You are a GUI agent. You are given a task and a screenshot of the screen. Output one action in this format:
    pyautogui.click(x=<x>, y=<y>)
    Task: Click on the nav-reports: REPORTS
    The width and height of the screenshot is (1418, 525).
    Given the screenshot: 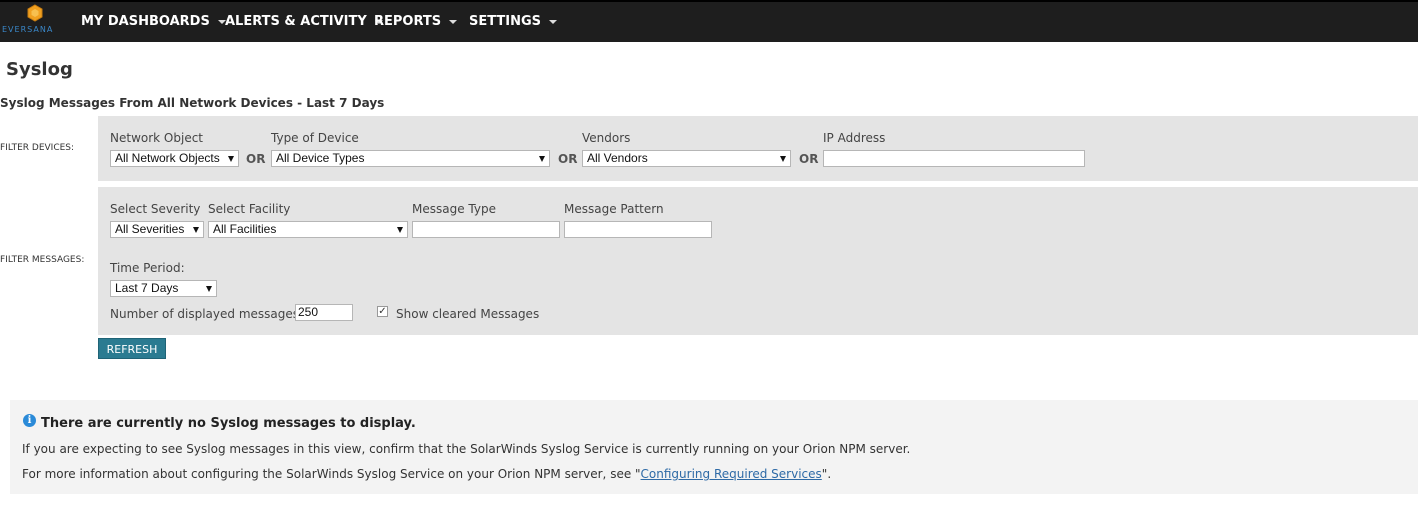 What is the action you would take?
    pyautogui.click(x=416, y=21)
    